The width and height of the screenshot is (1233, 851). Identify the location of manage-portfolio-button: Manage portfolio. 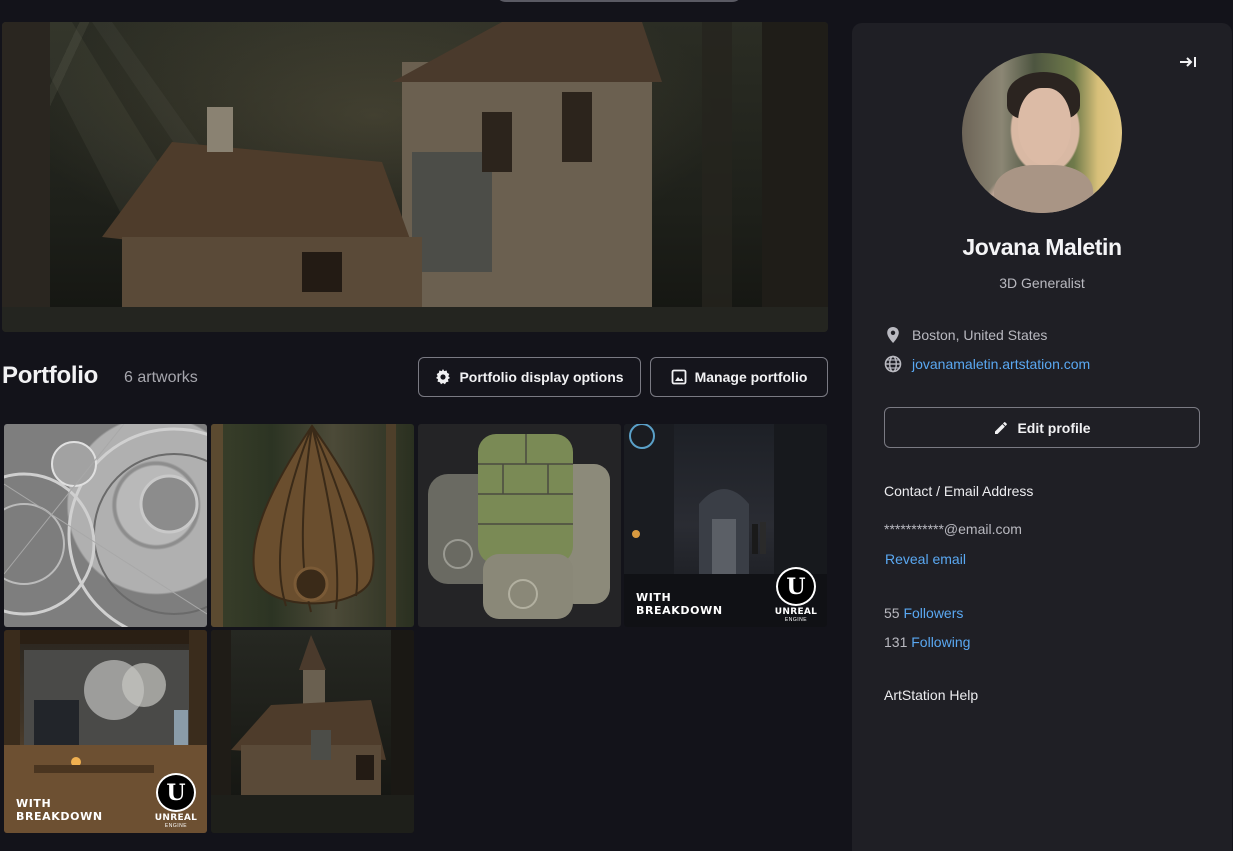
(739, 377).